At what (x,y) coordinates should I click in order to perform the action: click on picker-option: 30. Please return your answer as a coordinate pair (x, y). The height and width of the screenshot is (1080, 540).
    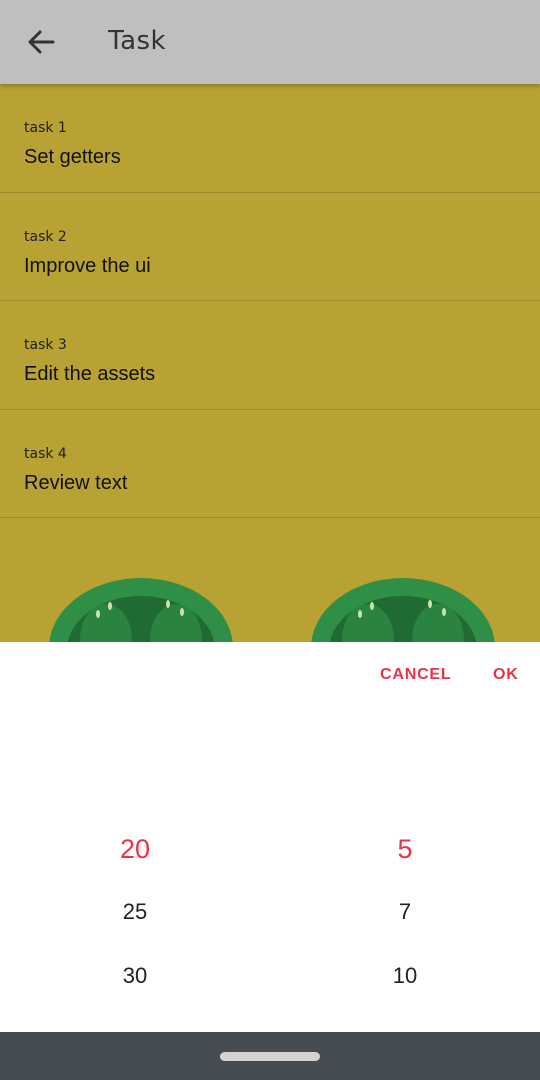
    Looking at the image, I should click on (135, 995).